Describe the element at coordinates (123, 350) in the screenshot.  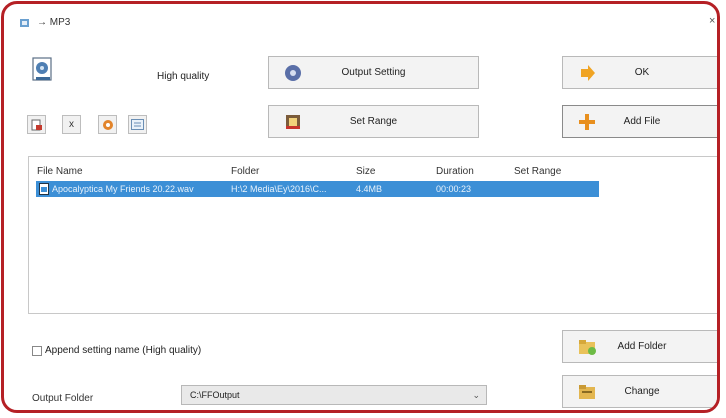
I see `append-setting-label: Append setting name (High quality)` at that location.